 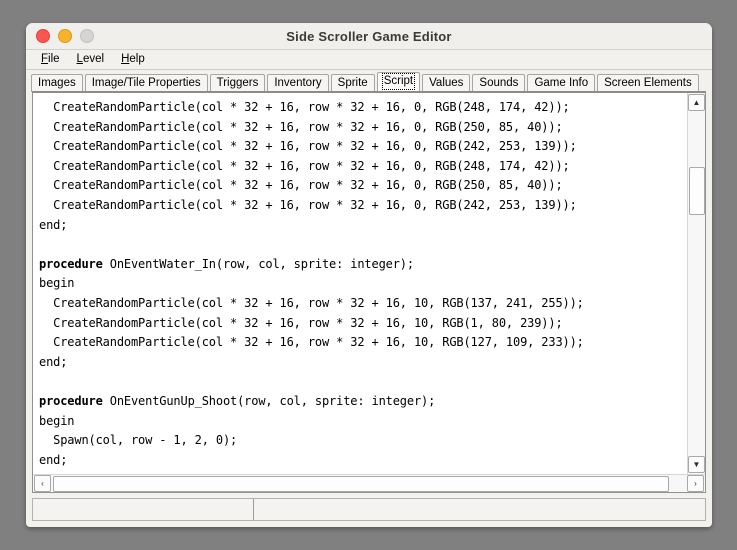 What do you see at coordinates (696, 102) in the screenshot?
I see `scroll-up-icon: ▲` at bounding box center [696, 102].